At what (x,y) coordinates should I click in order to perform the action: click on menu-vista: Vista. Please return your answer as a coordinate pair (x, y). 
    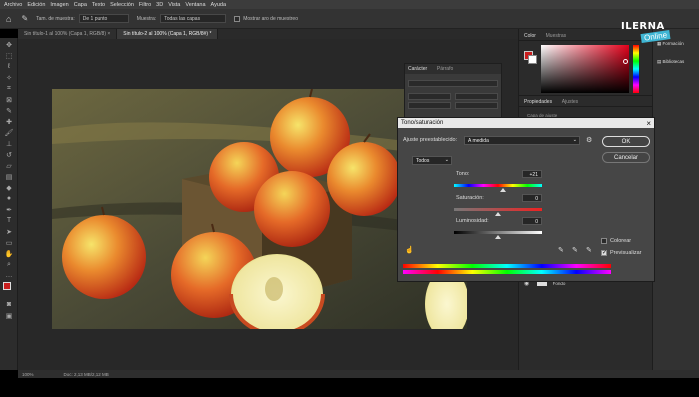
    Looking at the image, I should click on (174, 5).